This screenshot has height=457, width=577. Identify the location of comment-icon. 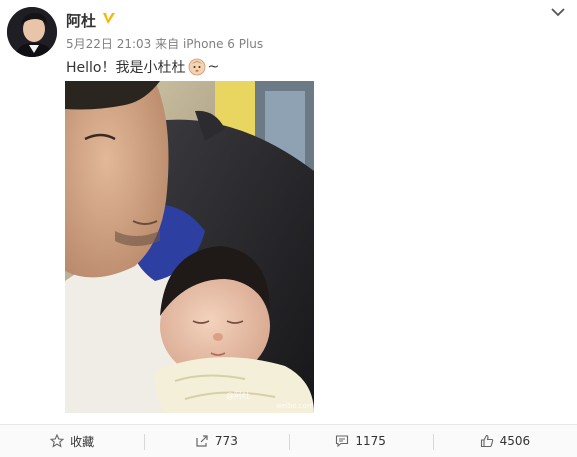
(342, 441).